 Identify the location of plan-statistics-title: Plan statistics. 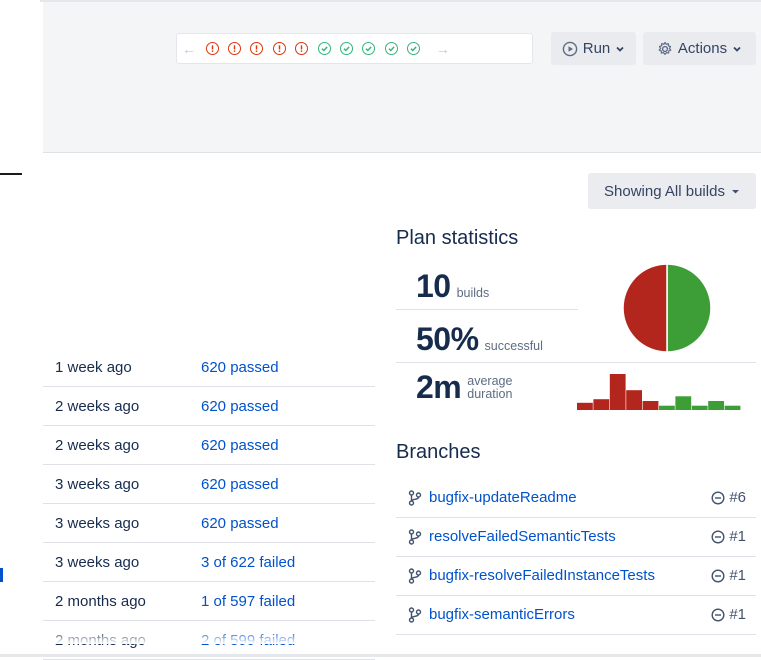
(457, 238).